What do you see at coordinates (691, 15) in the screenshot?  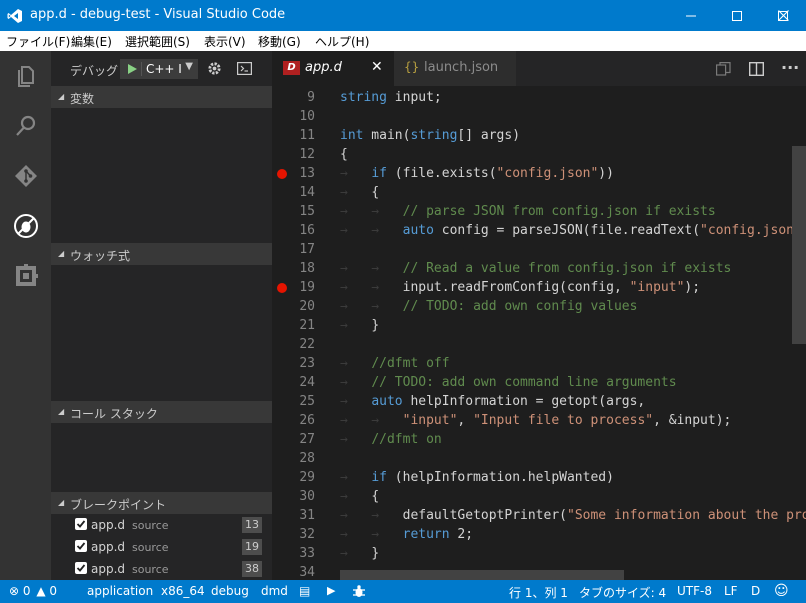 I see `minimize-window-button` at bounding box center [691, 15].